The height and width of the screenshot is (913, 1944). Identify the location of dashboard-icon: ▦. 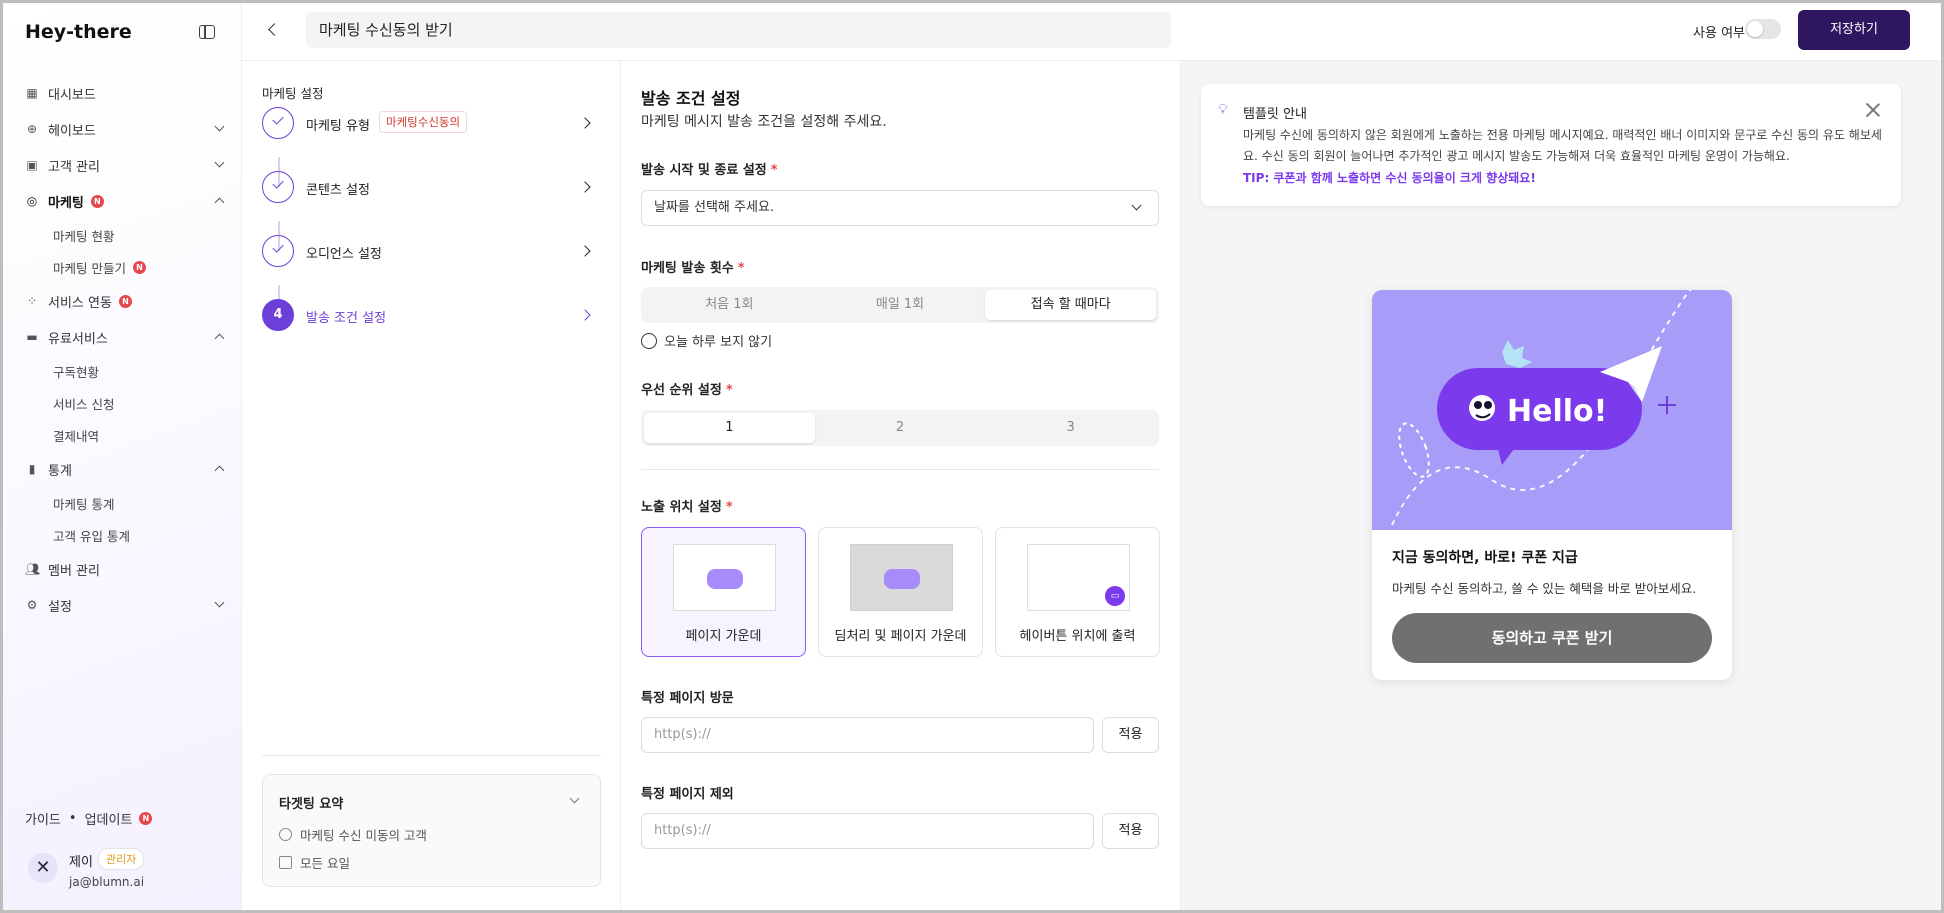
(32, 93).